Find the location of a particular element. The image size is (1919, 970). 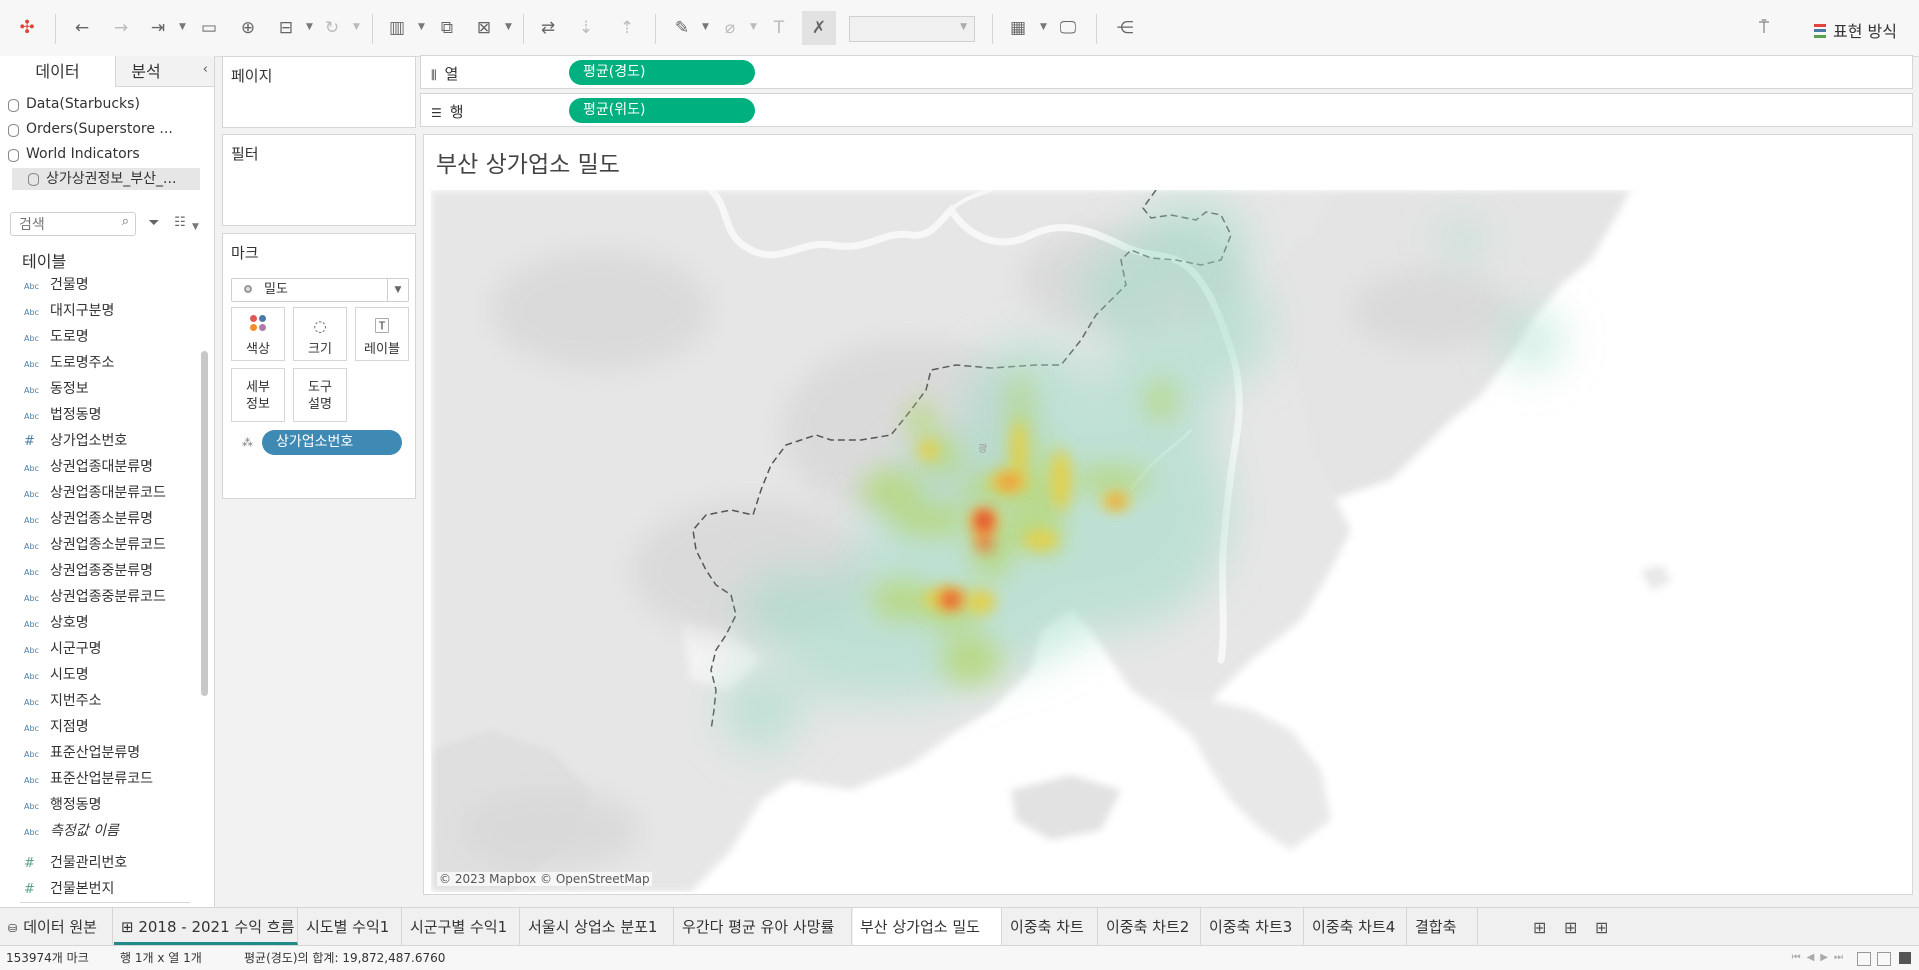

datasource-dropdown-icon: ▼ is located at coordinates (309, 27).